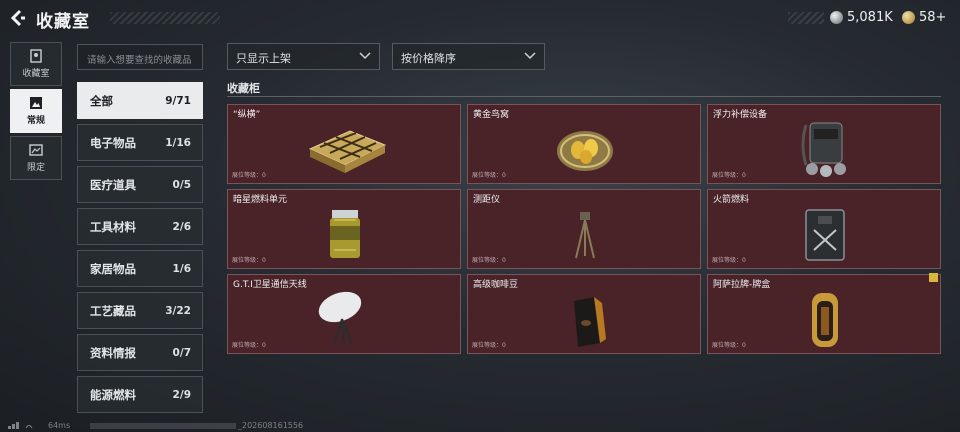 This screenshot has width=960, height=432. Describe the element at coordinates (742, 285) in the screenshot. I see `item-name: 阿萨拉牌-牌盒` at that location.